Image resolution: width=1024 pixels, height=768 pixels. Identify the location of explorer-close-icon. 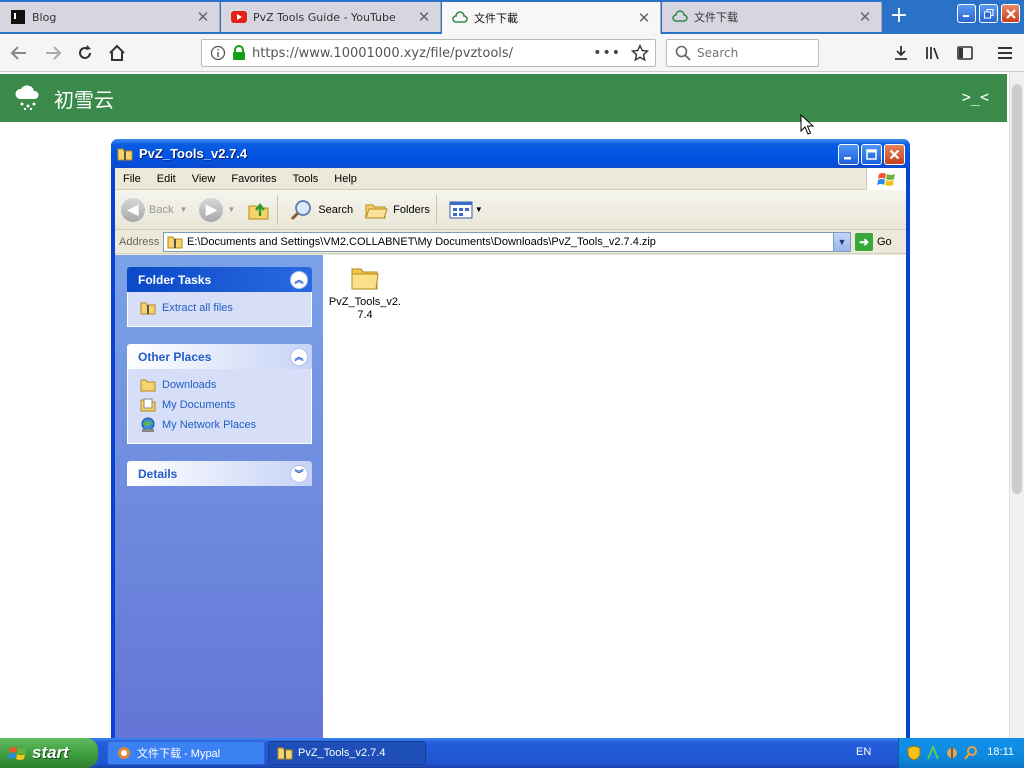
(894, 154).